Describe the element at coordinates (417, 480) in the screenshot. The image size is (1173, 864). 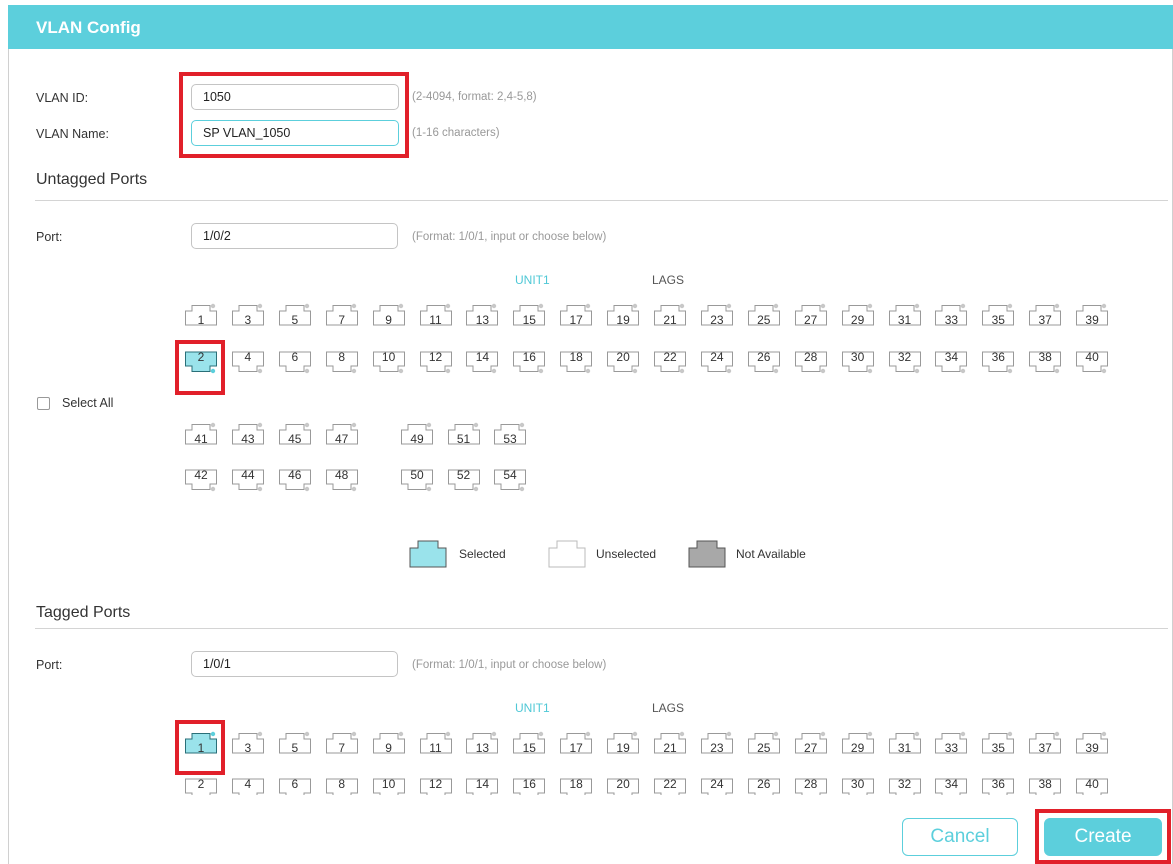
I see `port-50: 50` at that location.